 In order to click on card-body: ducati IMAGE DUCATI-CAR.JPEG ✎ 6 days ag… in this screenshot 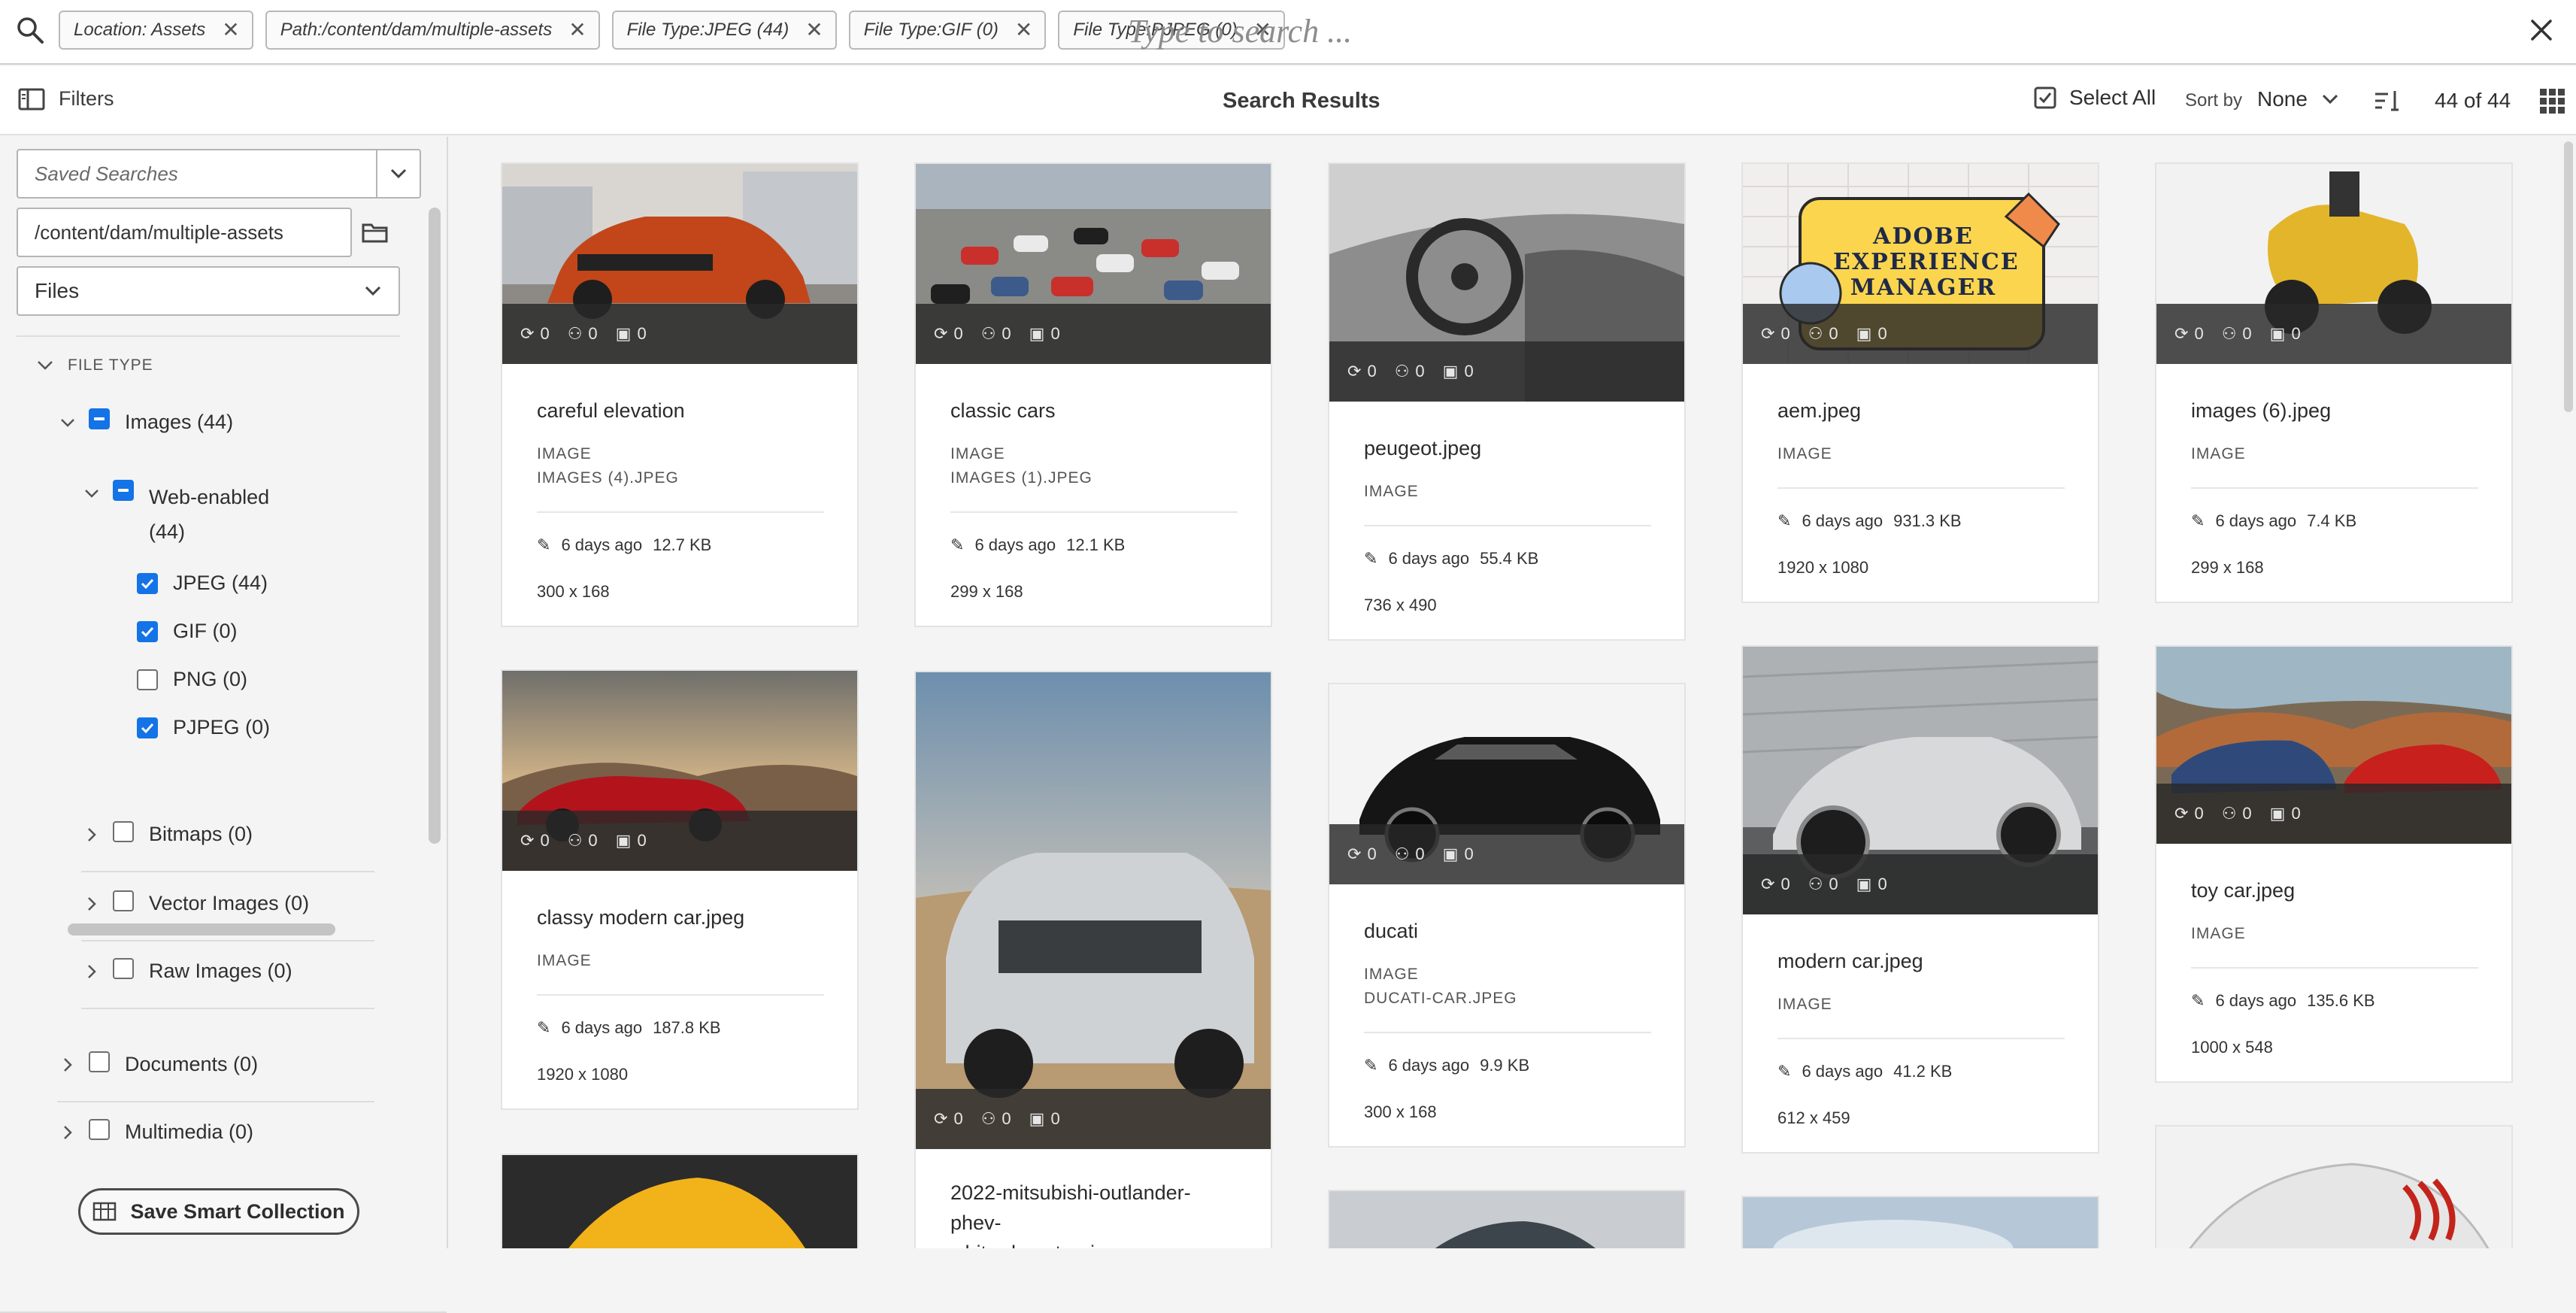, I will do `click(1506, 1015)`.